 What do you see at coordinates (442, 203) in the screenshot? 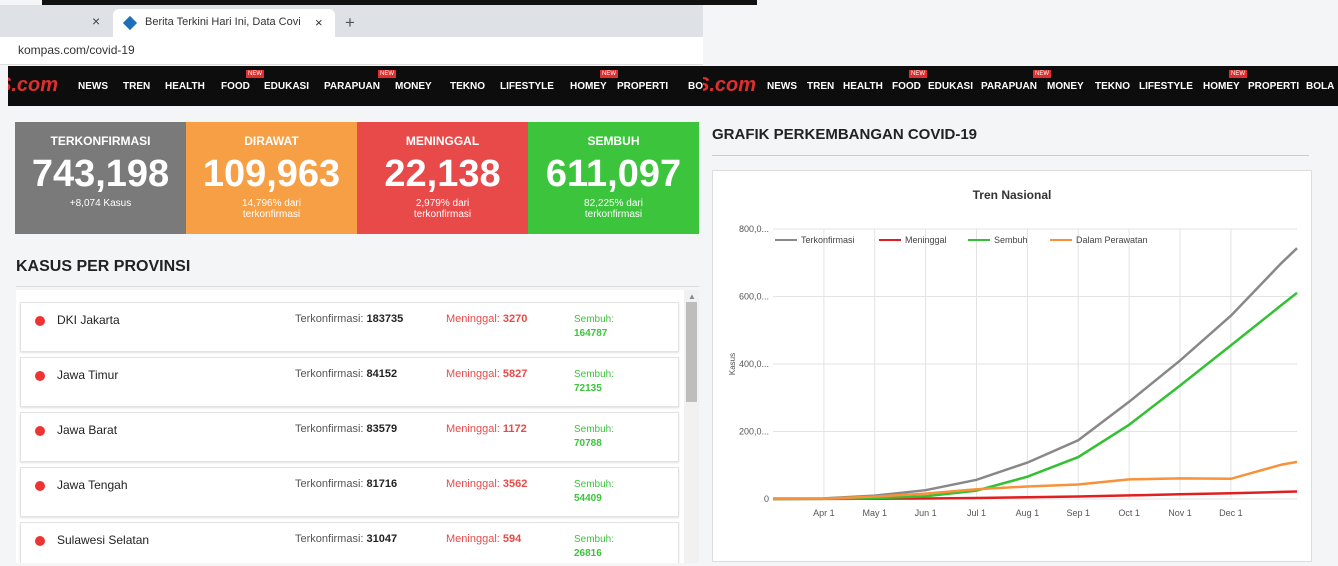
I see `stat-subtext-line1: 2,979% dari` at bounding box center [442, 203].